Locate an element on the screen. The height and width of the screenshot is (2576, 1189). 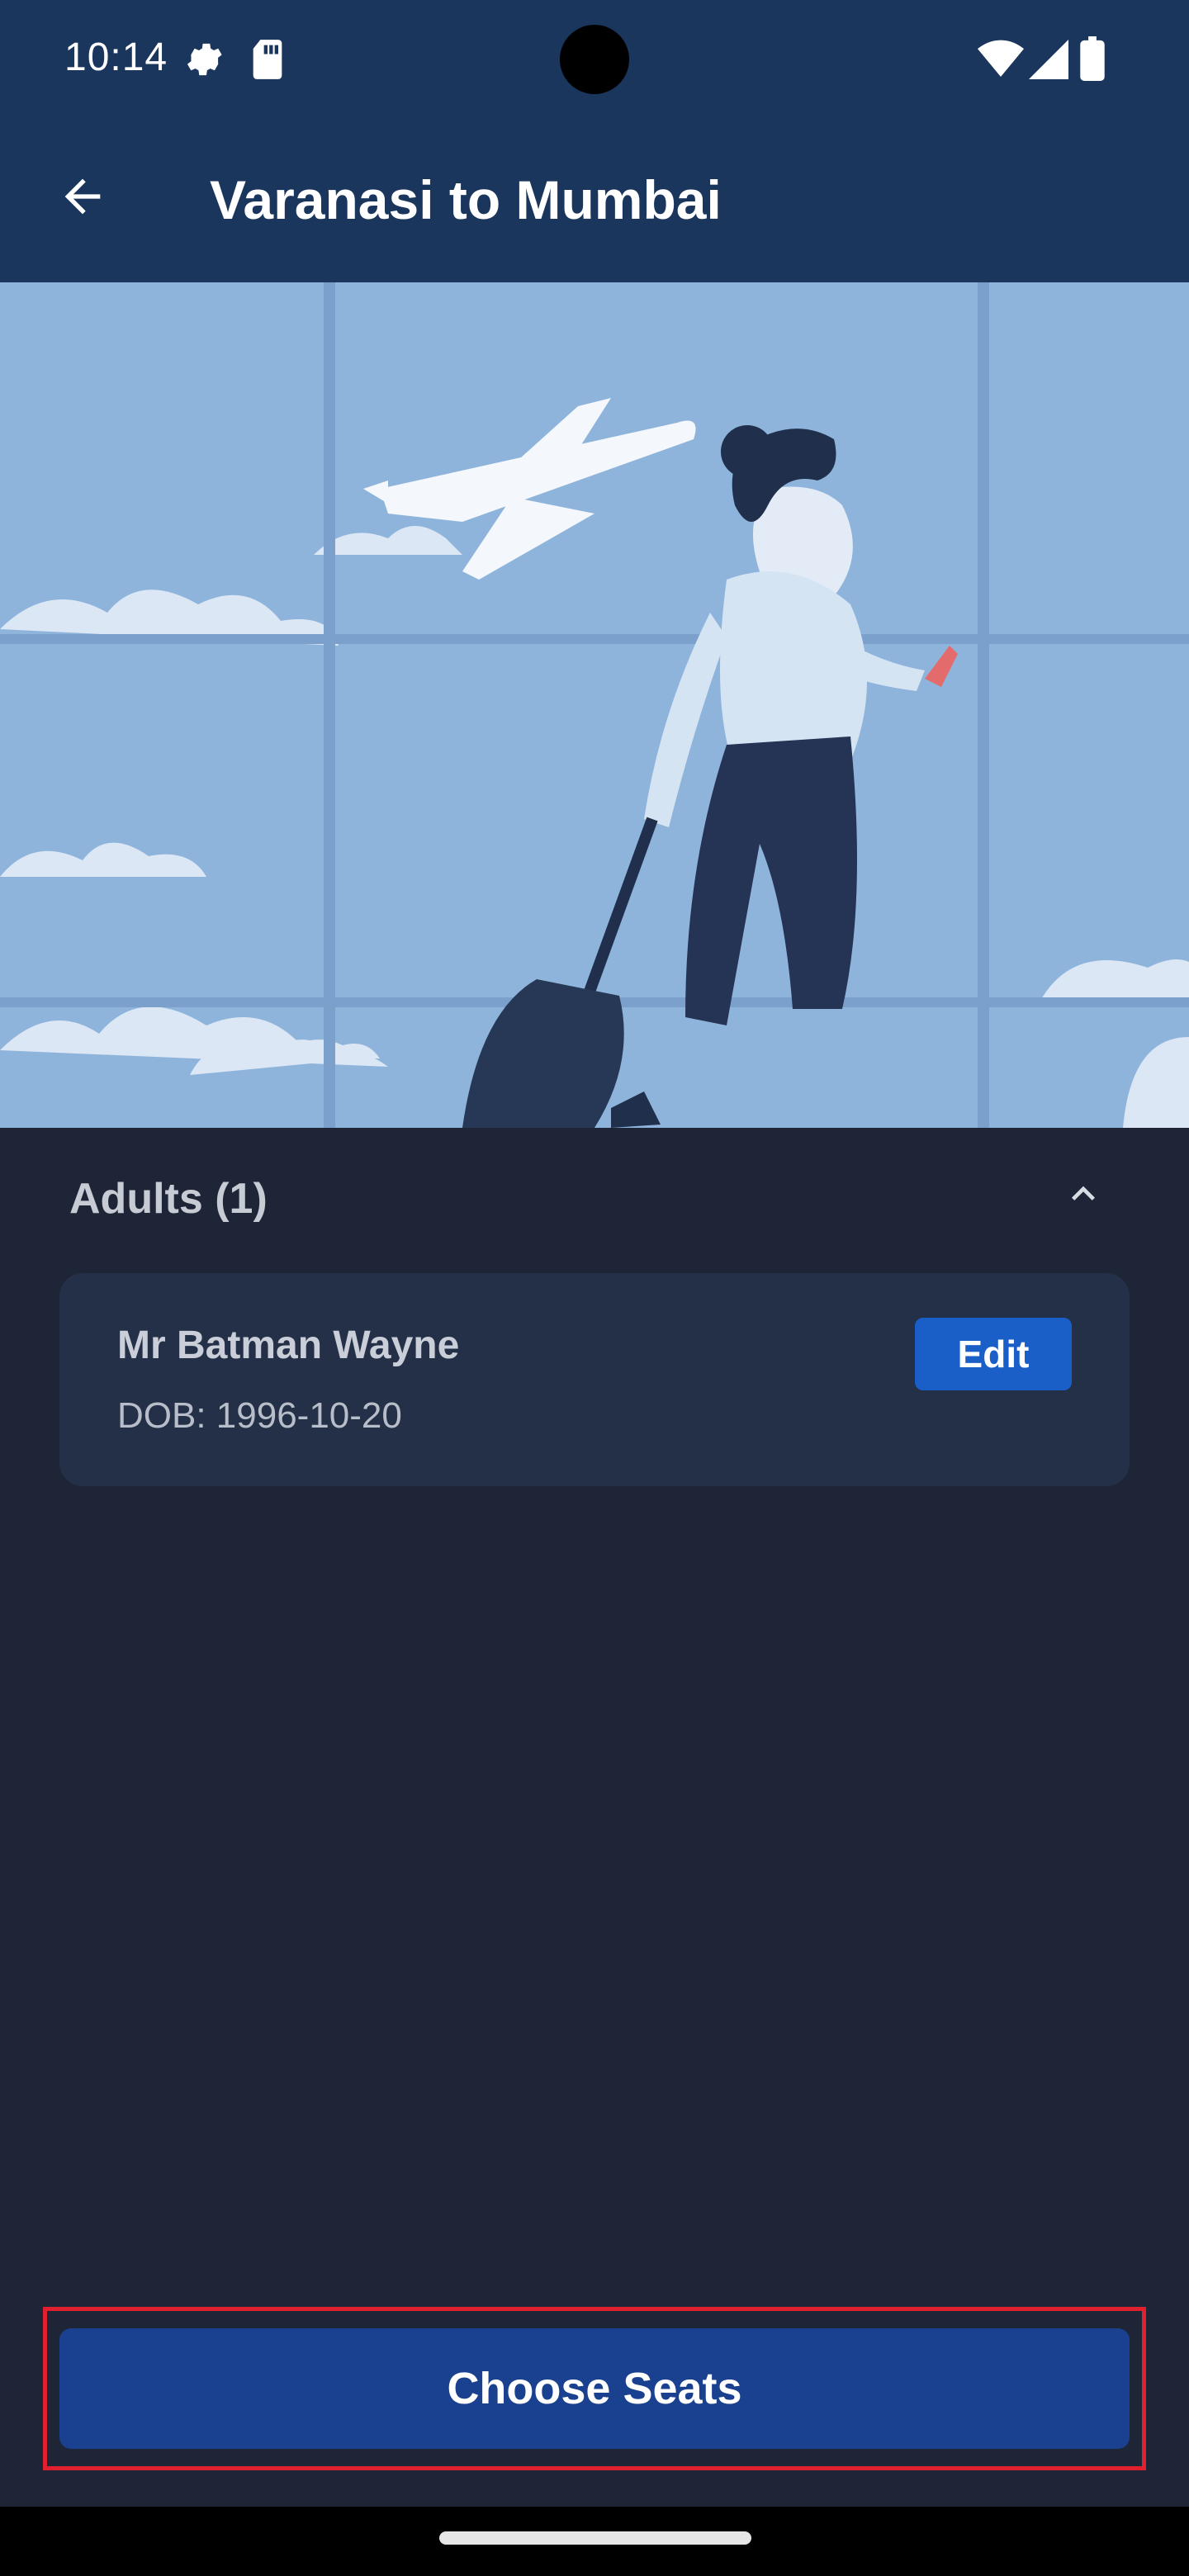
chevron-up-icon is located at coordinates (1083, 1196).